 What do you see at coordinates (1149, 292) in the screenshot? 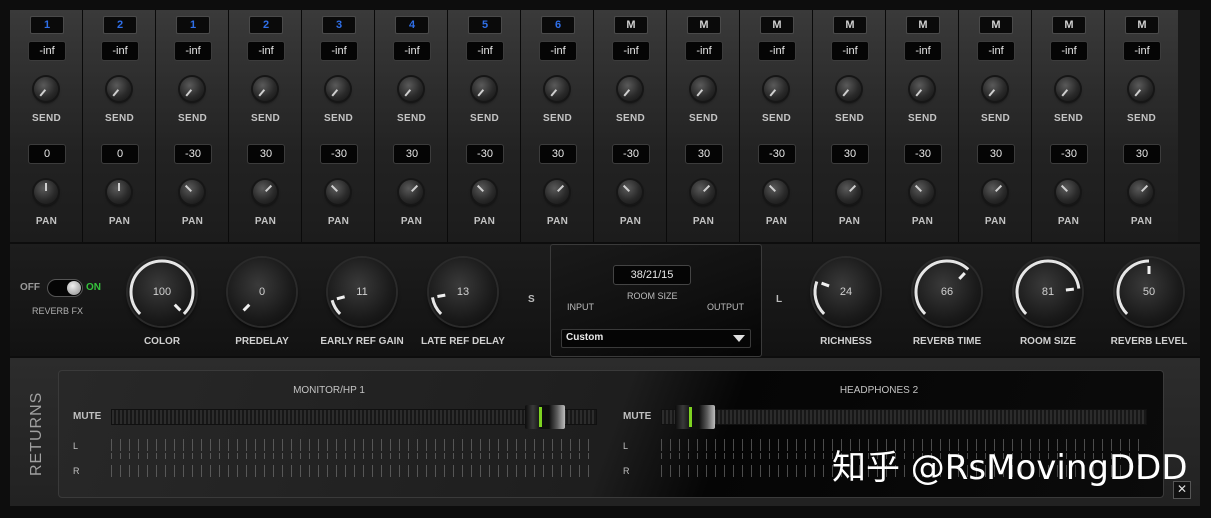
I see `reverb-level-knob: 50` at bounding box center [1149, 292].